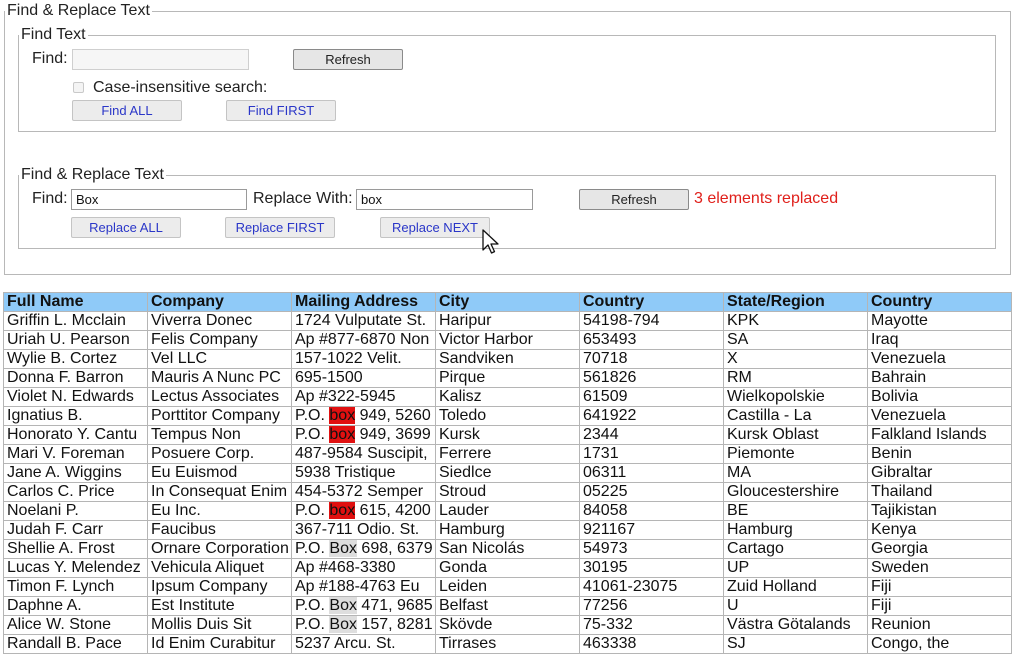 The width and height of the screenshot is (1017, 654). Describe the element at coordinates (159, 199) in the screenshot. I see `replace-find-input` at that location.